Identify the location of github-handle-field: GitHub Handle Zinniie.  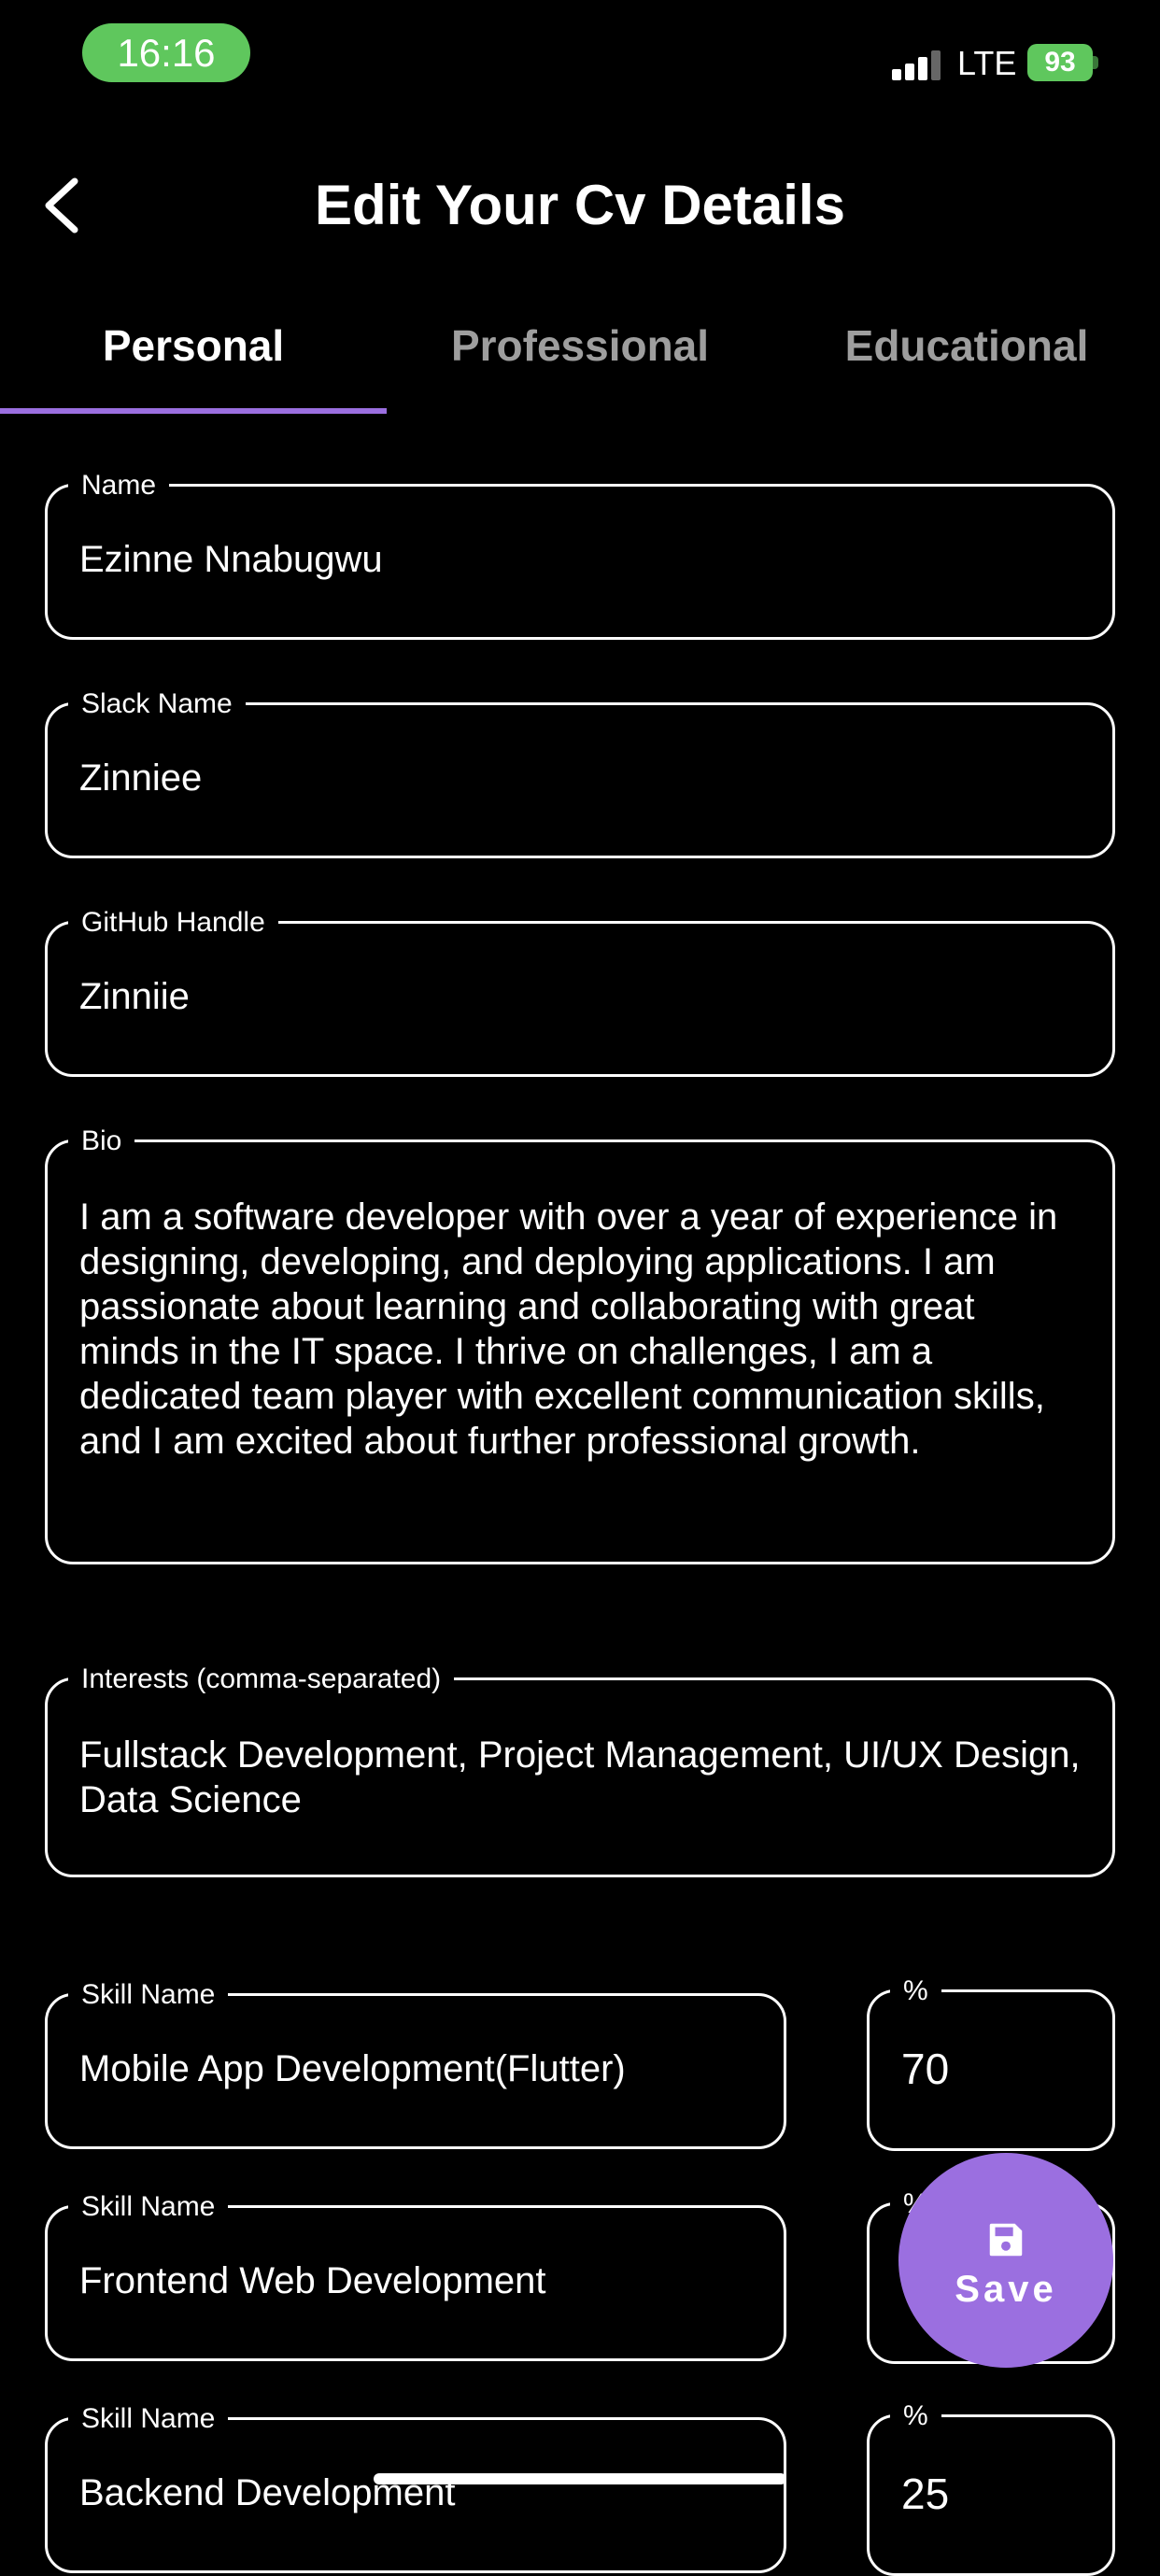
(580, 992).